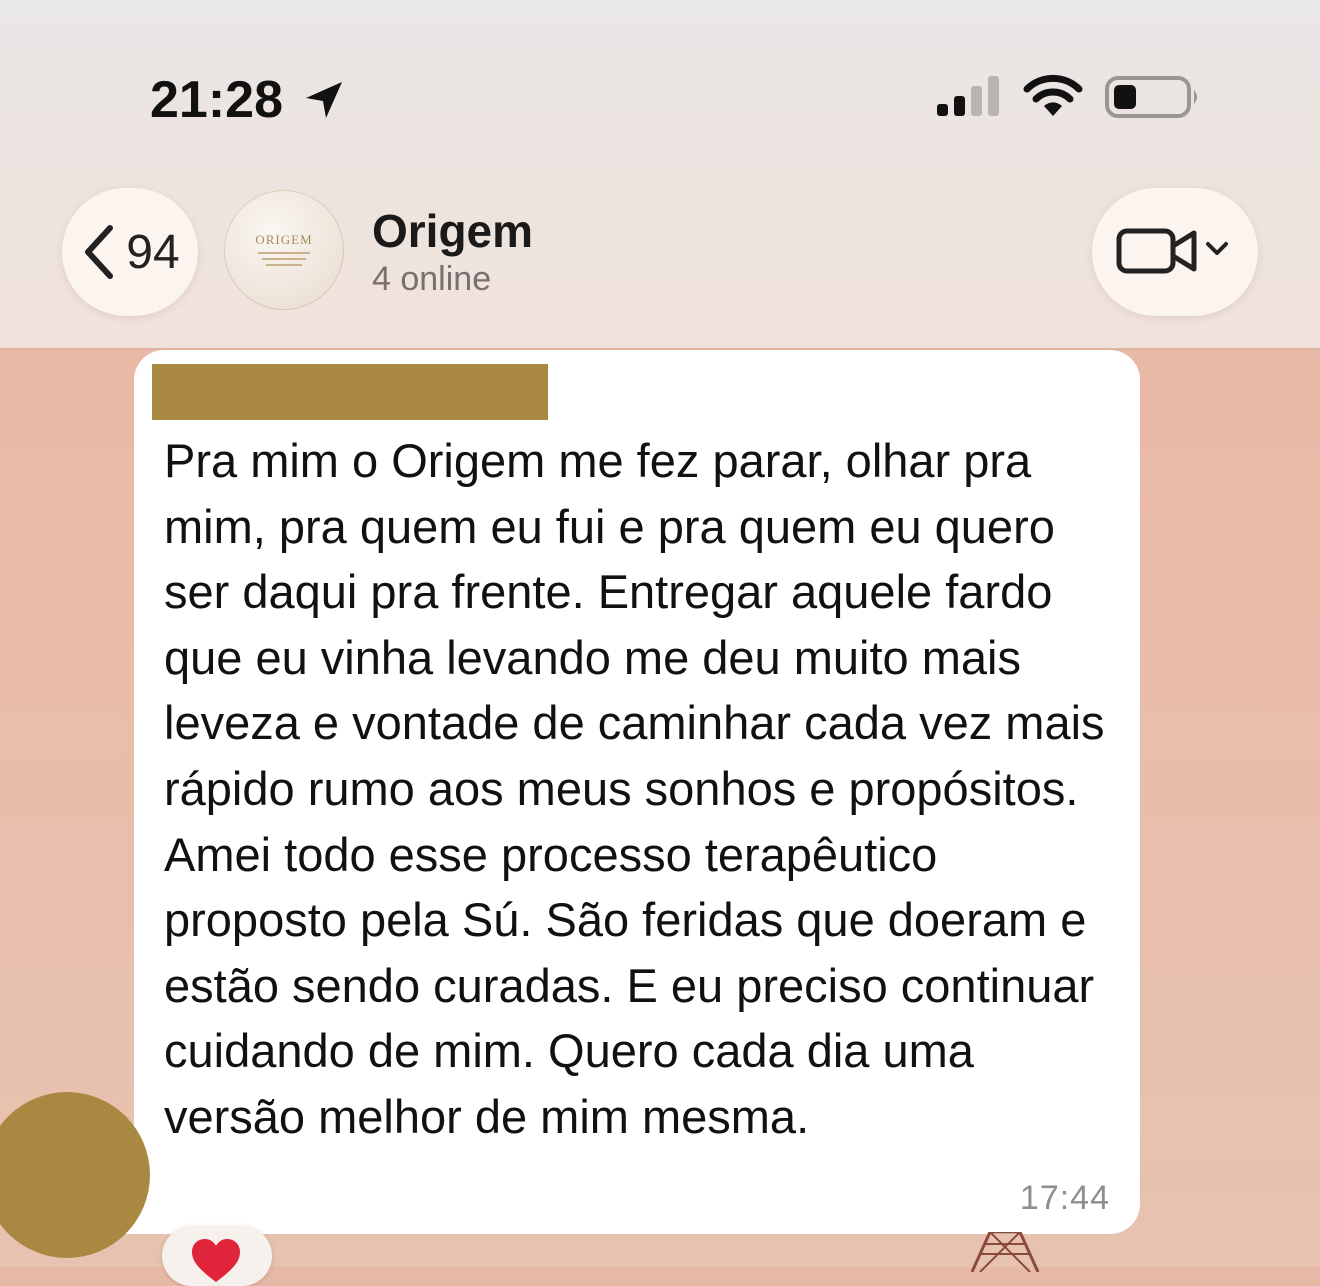  Describe the element at coordinates (284, 250) in the screenshot. I see `group-avatar: ORIGEM` at that location.